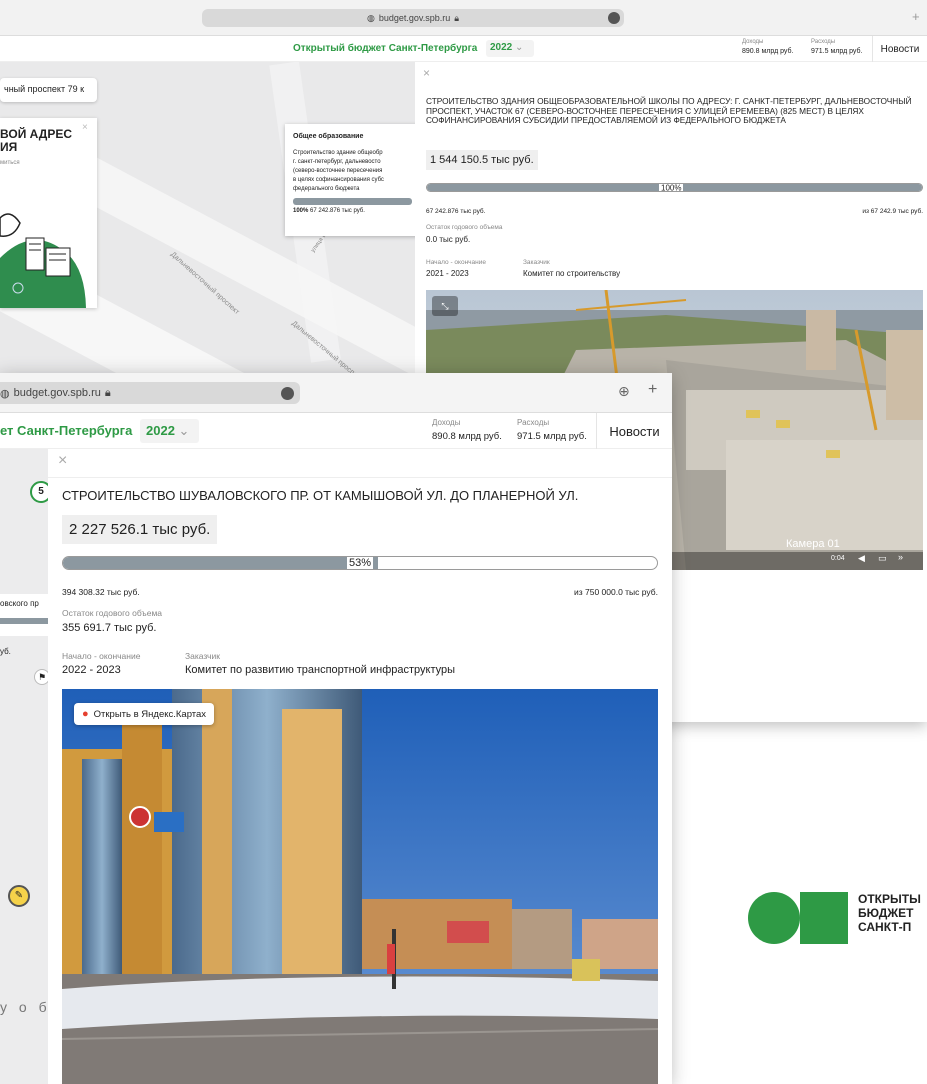 This screenshot has height=1084, width=927. Describe the element at coordinates (85, 714) in the screenshot. I see `map-pin-icon: ●` at that location.